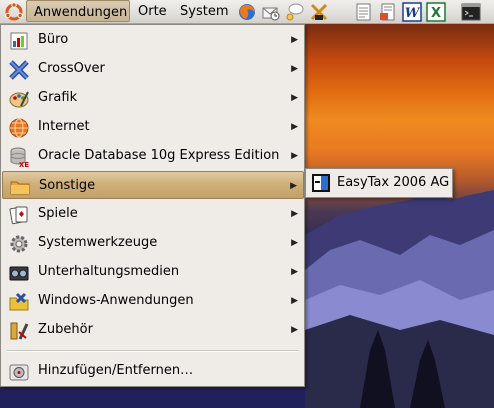 This screenshot has height=408, width=494. I want to click on accessories-icon, so click(19, 331).